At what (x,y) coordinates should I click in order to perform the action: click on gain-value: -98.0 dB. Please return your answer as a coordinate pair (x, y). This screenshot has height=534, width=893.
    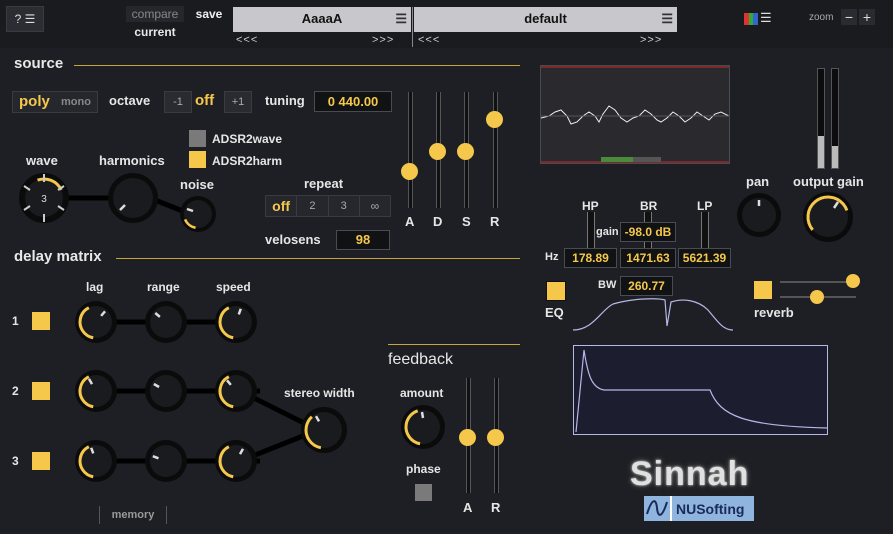
    Looking at the image, I should click on (648, 232).